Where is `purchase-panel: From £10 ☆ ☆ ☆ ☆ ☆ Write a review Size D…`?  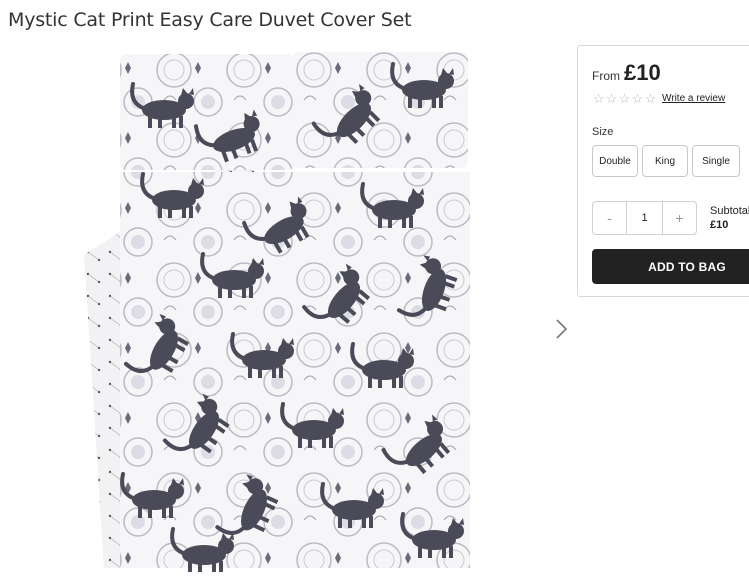 purchase-panel: From £10 ☆ ☆ ☆ ☆ ☆ Write a review Size D… is located at coordinates (663, 171).